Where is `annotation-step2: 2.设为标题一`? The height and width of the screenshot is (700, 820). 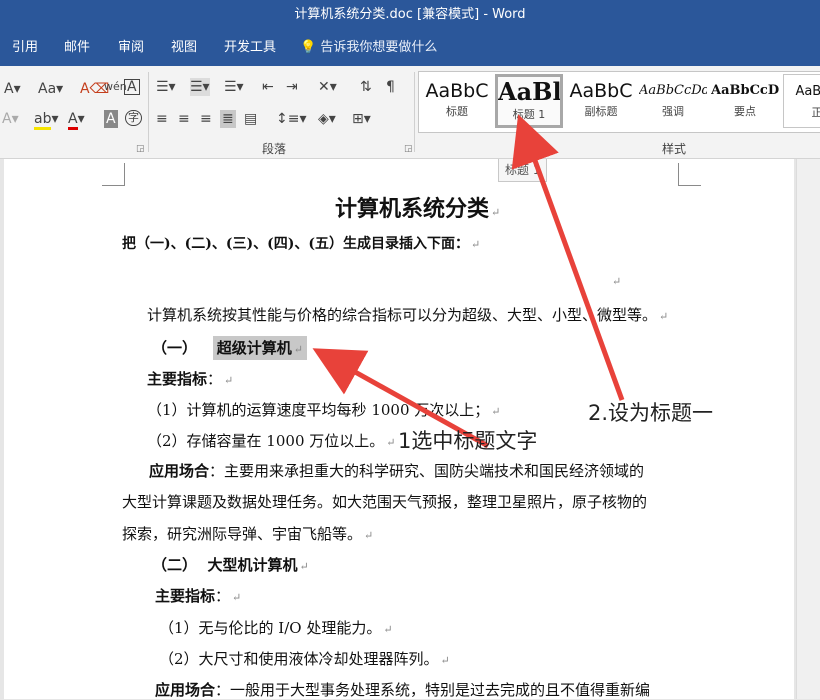 annotation-step2: 2.设为标题一 is located at coordinates (651, 413).